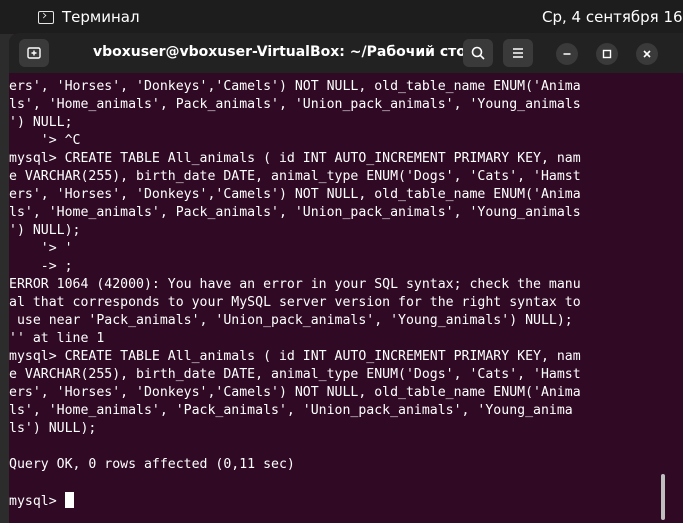 This screenshot has height=523, width=683. I want to click on close-icon, so click(647, 54).